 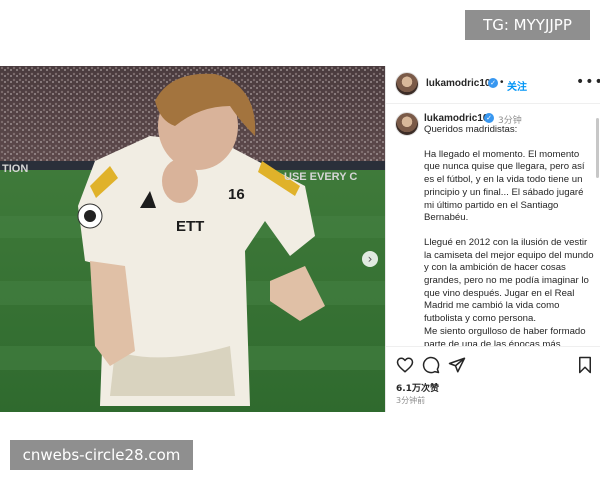 I want to click on post-actions: 6.1万次赞 3分钟前, so click(x=493, y=379).